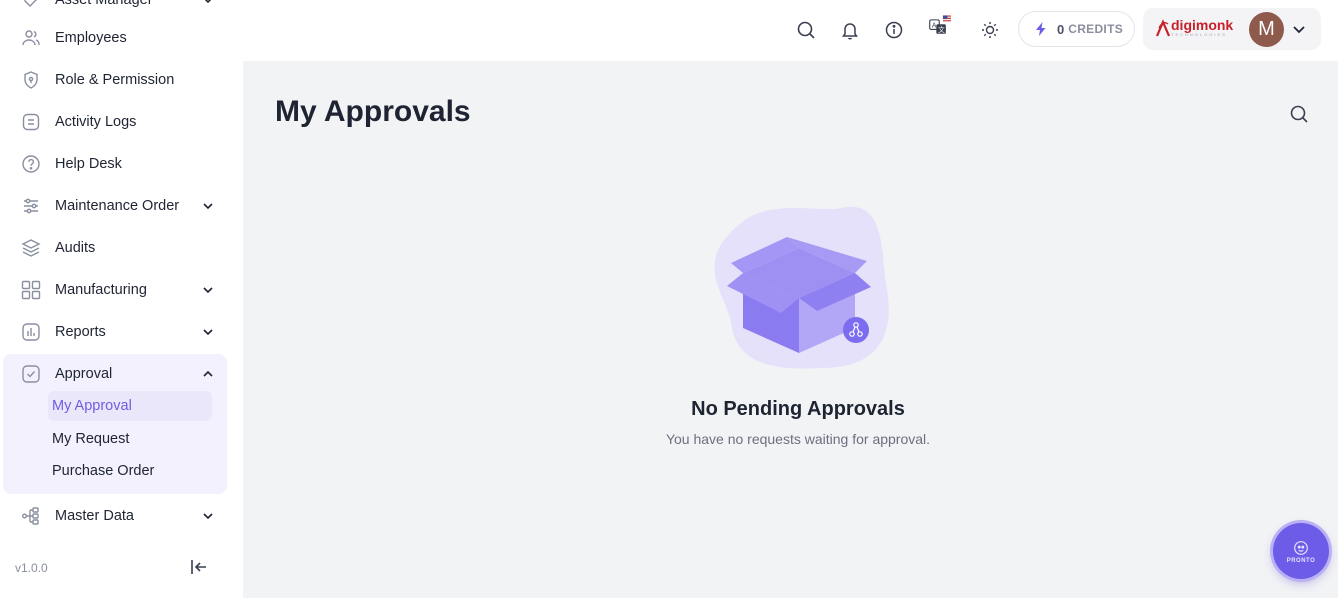 The image size is (1338, 598). I want to click on profile-menu: digimonk TECHNOLOGIES M, so click(1232, 29).